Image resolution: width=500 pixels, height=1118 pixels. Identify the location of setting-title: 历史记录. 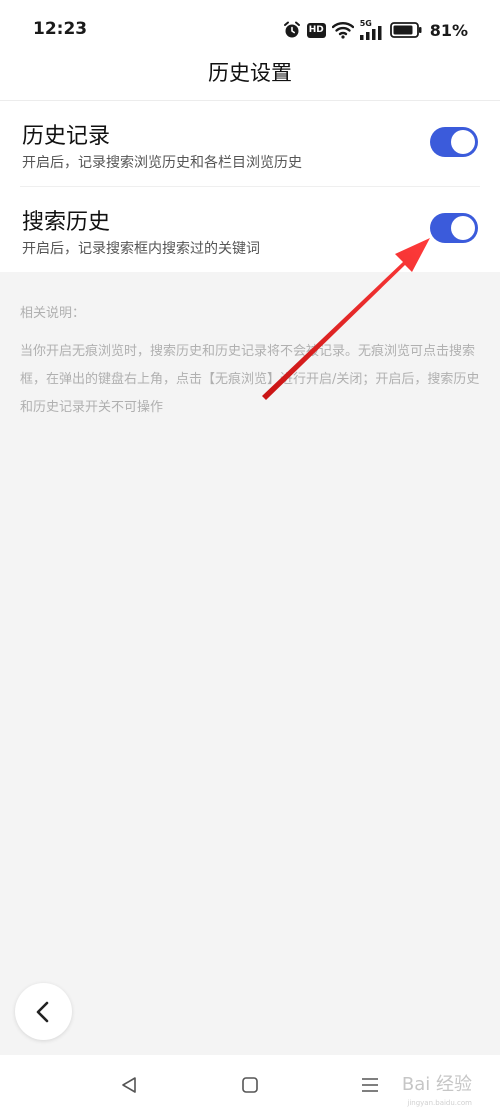
(66, 136).